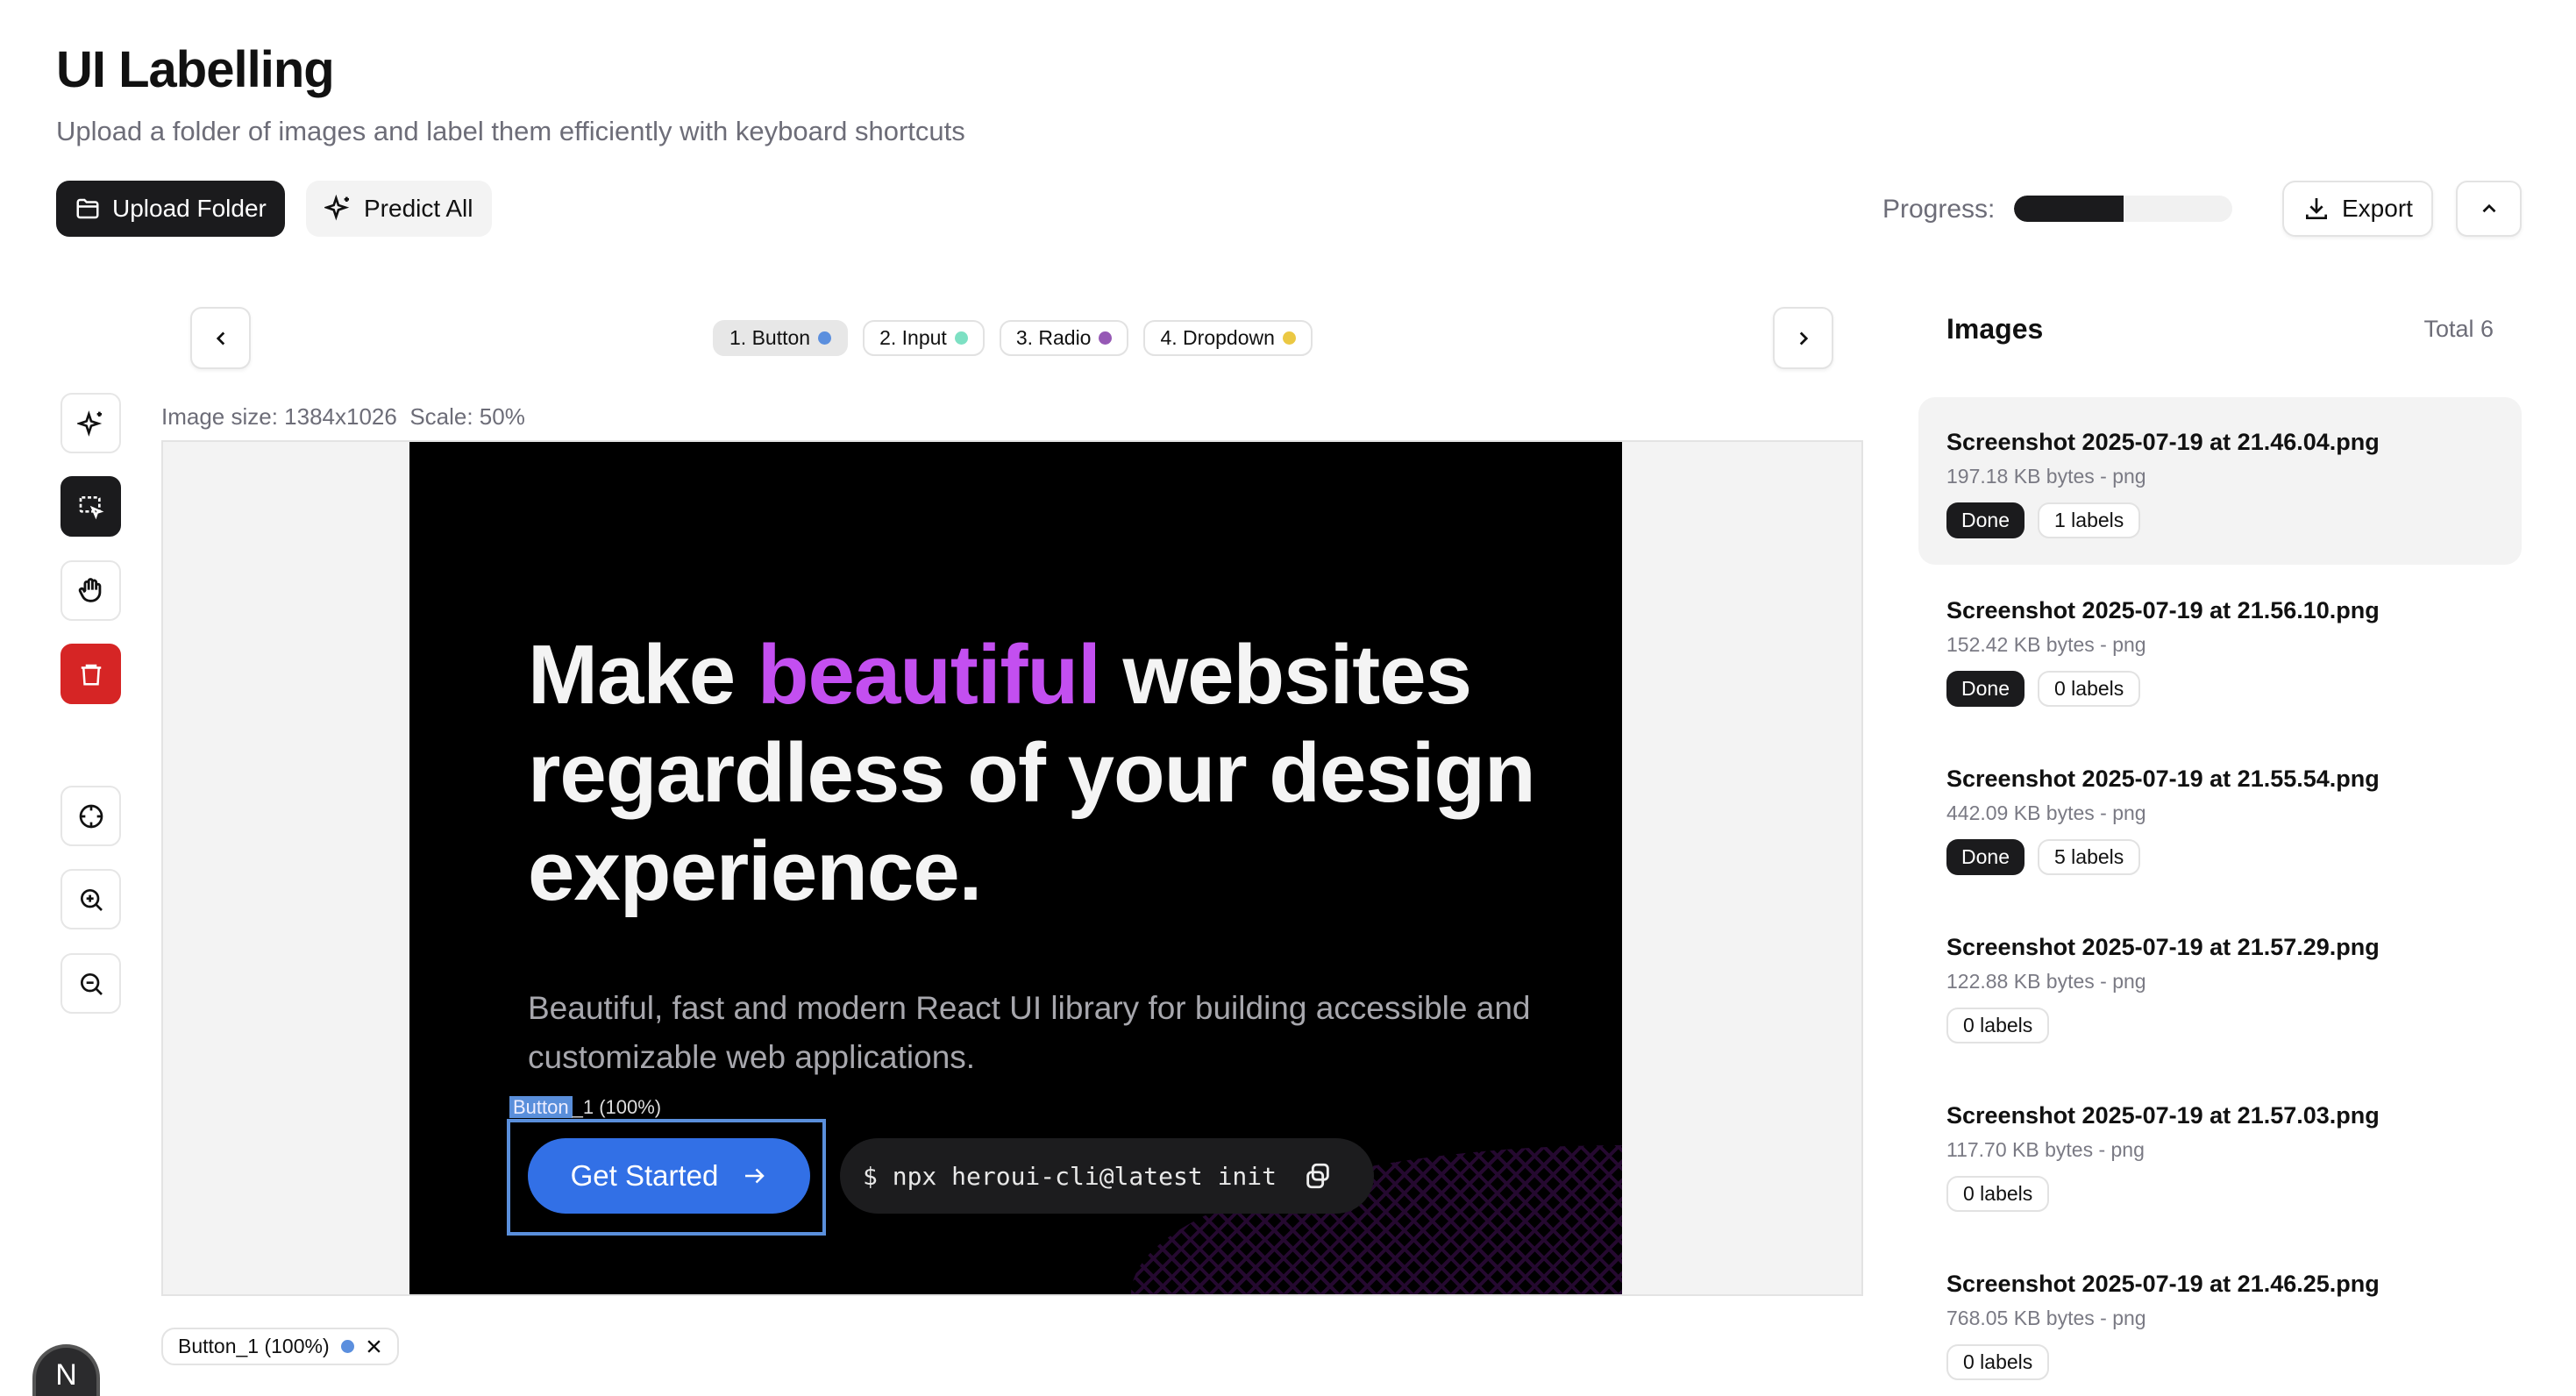 This screenshot has height=1396, width=2576. I want to click on headline-text: websites, so click(1285, 675).